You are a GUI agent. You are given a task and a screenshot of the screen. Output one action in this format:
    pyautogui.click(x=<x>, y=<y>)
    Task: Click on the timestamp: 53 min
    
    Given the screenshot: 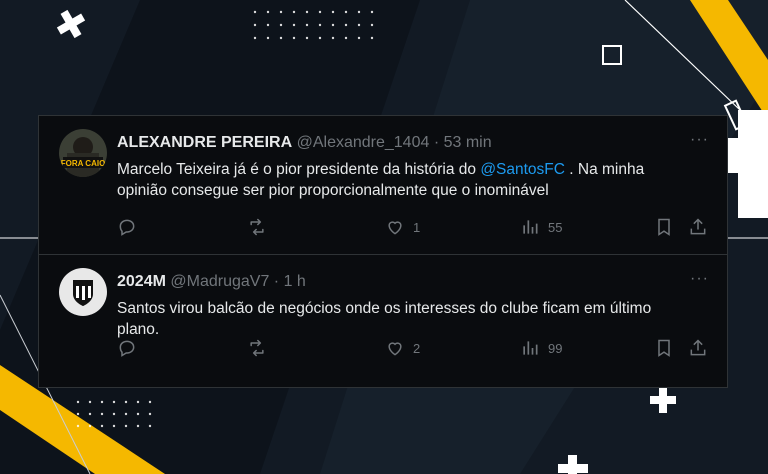 What is the action you would take?
    pyautogui.click(x=468, y=142)
    